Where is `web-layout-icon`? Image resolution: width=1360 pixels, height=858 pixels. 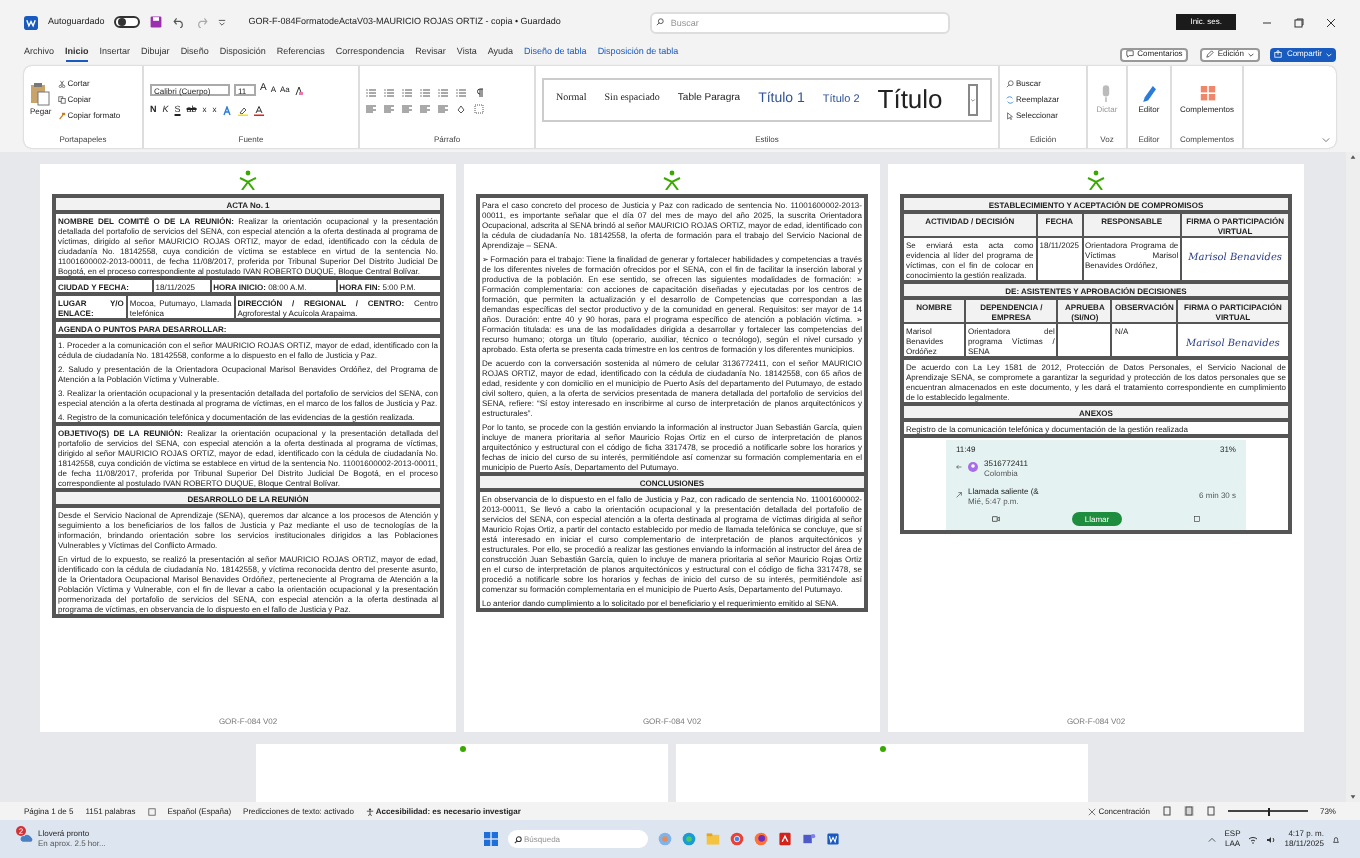
web-layout-icon is located at coordinates (1210, 811).